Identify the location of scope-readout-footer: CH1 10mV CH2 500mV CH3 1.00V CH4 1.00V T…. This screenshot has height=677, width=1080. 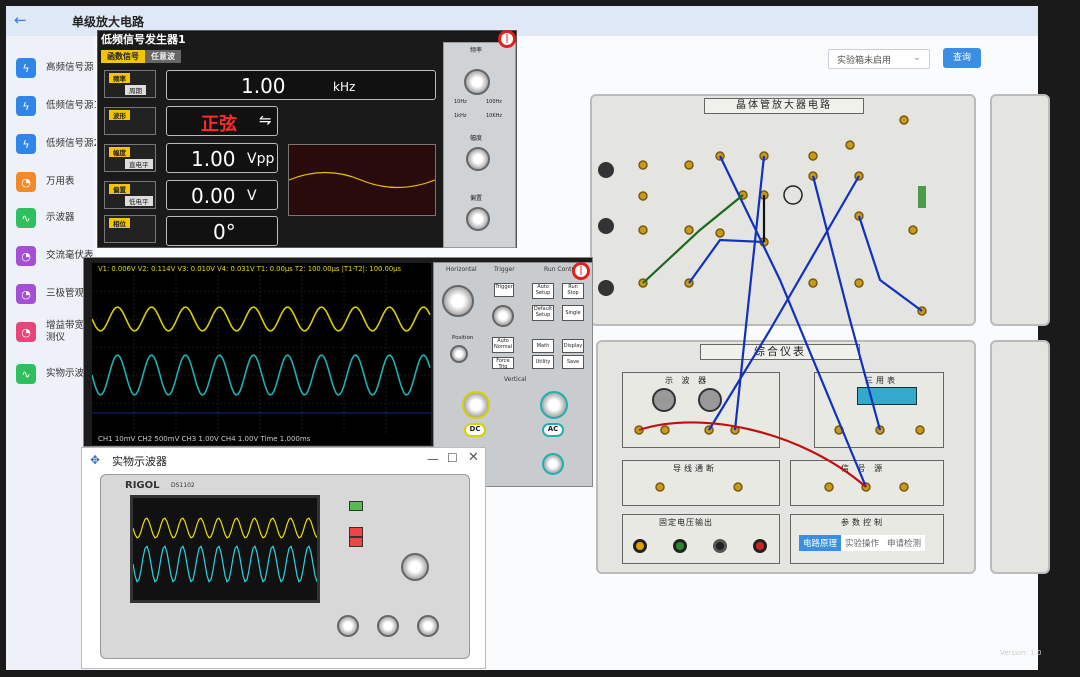
(204, 439).